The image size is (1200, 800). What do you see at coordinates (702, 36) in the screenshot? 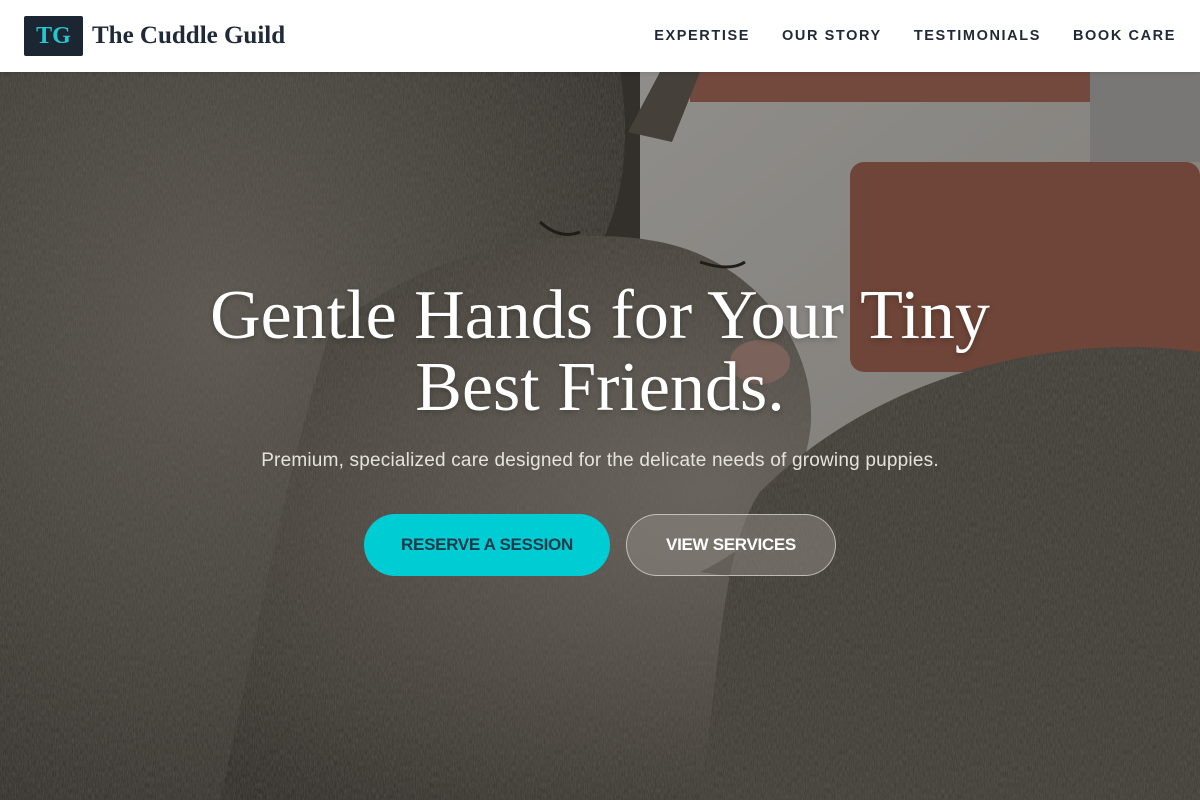
I see `nav-link-expertise: EXPERTISE` at bounding box center [702, 36].